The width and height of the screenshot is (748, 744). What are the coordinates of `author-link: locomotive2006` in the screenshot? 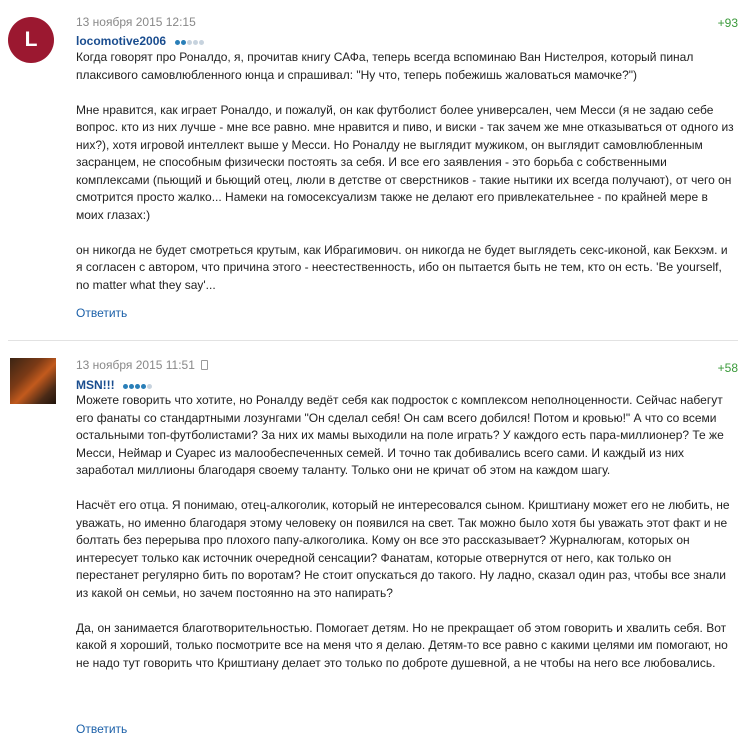 It's located at (121, 41).